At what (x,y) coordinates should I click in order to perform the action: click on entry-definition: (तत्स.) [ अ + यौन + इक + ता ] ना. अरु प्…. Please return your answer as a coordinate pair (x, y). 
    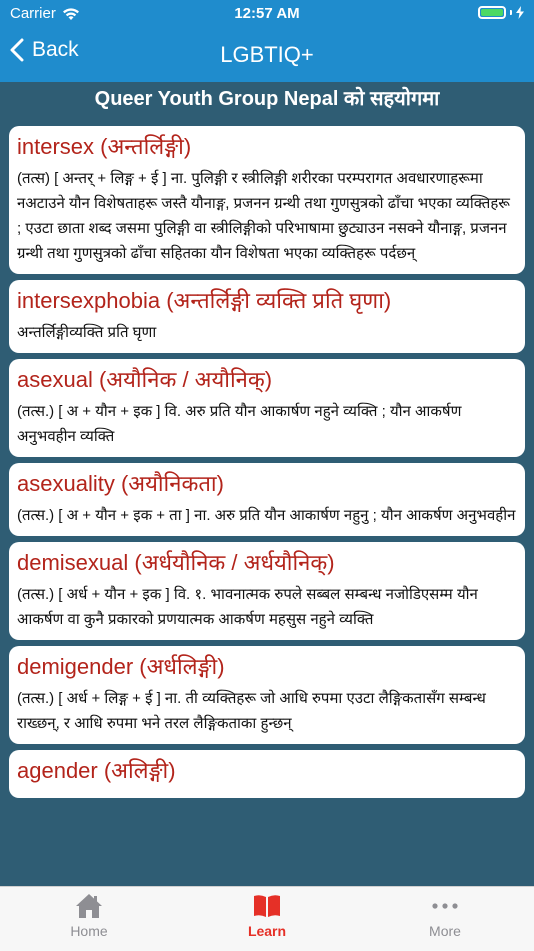
    Looking at the image, I should click on (266, 515).